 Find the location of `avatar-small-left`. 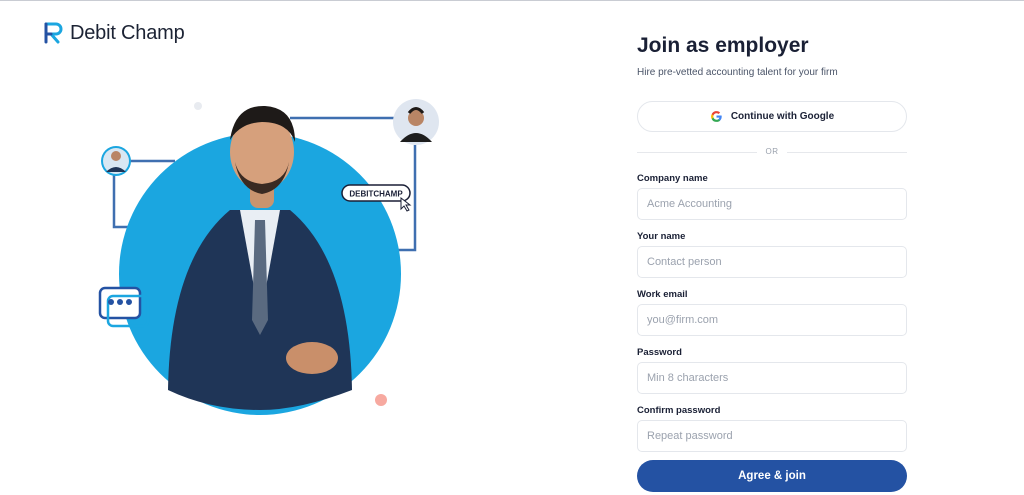

avatar-small-left is located at coordinates (116, 161).